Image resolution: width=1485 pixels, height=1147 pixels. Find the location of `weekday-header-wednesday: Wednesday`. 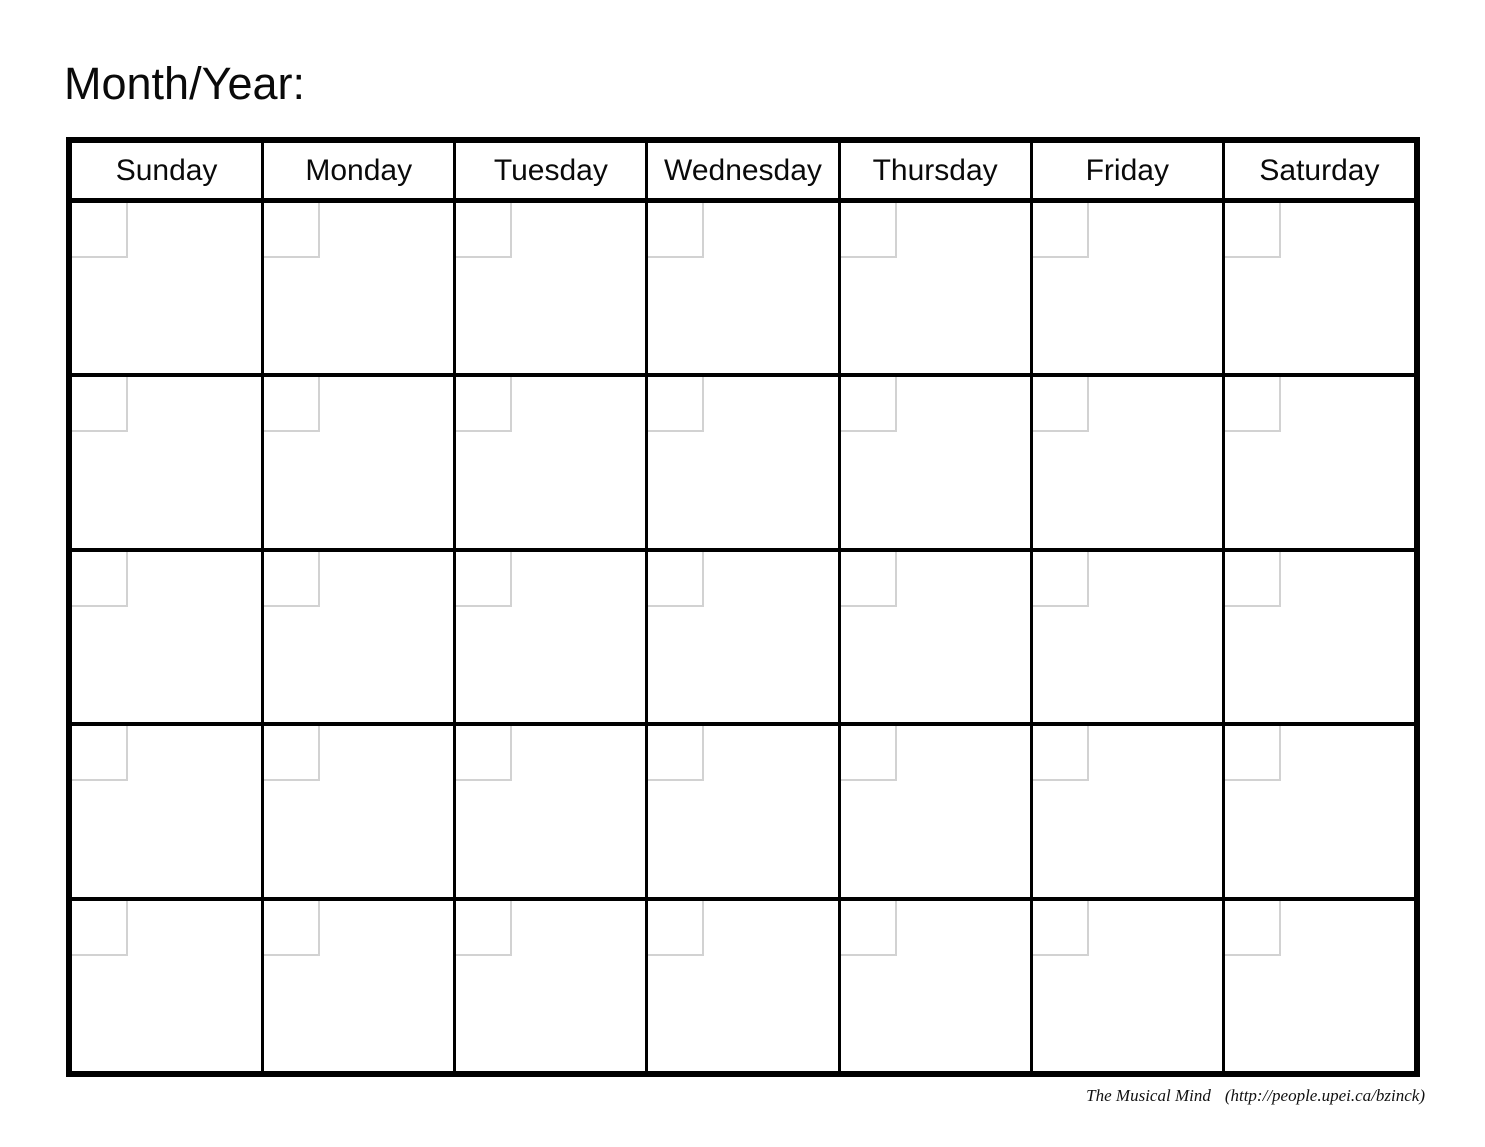

weekday-header-wednesday: Wednesday is located at coordinates (744, 170).